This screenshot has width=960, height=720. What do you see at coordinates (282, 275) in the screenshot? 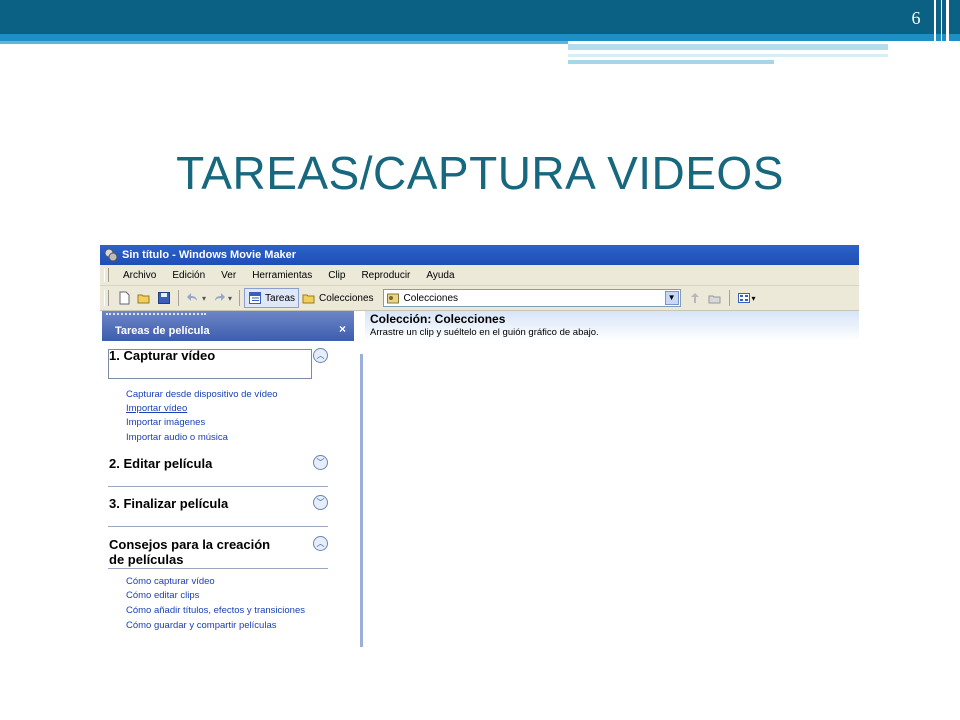
I see `menu-herramientas: Herramientas` at bounding box center [282, 275].